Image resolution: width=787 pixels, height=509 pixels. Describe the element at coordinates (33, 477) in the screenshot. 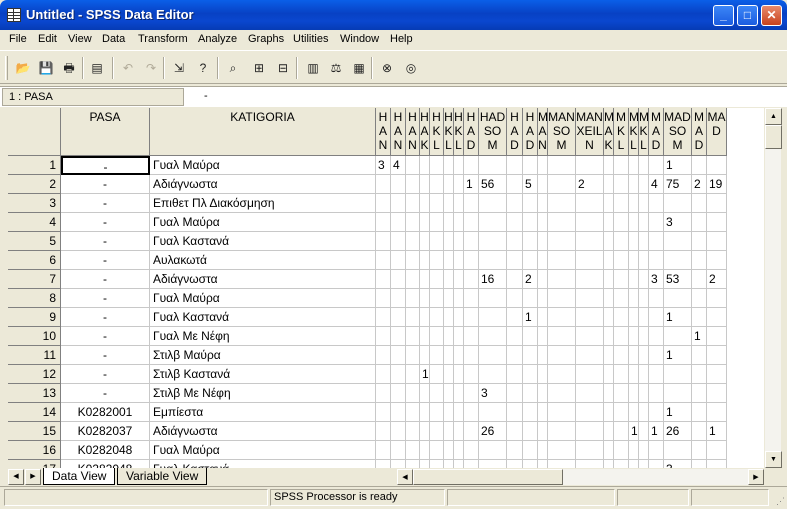

I see `tab-last-icon: ▶` at that location.